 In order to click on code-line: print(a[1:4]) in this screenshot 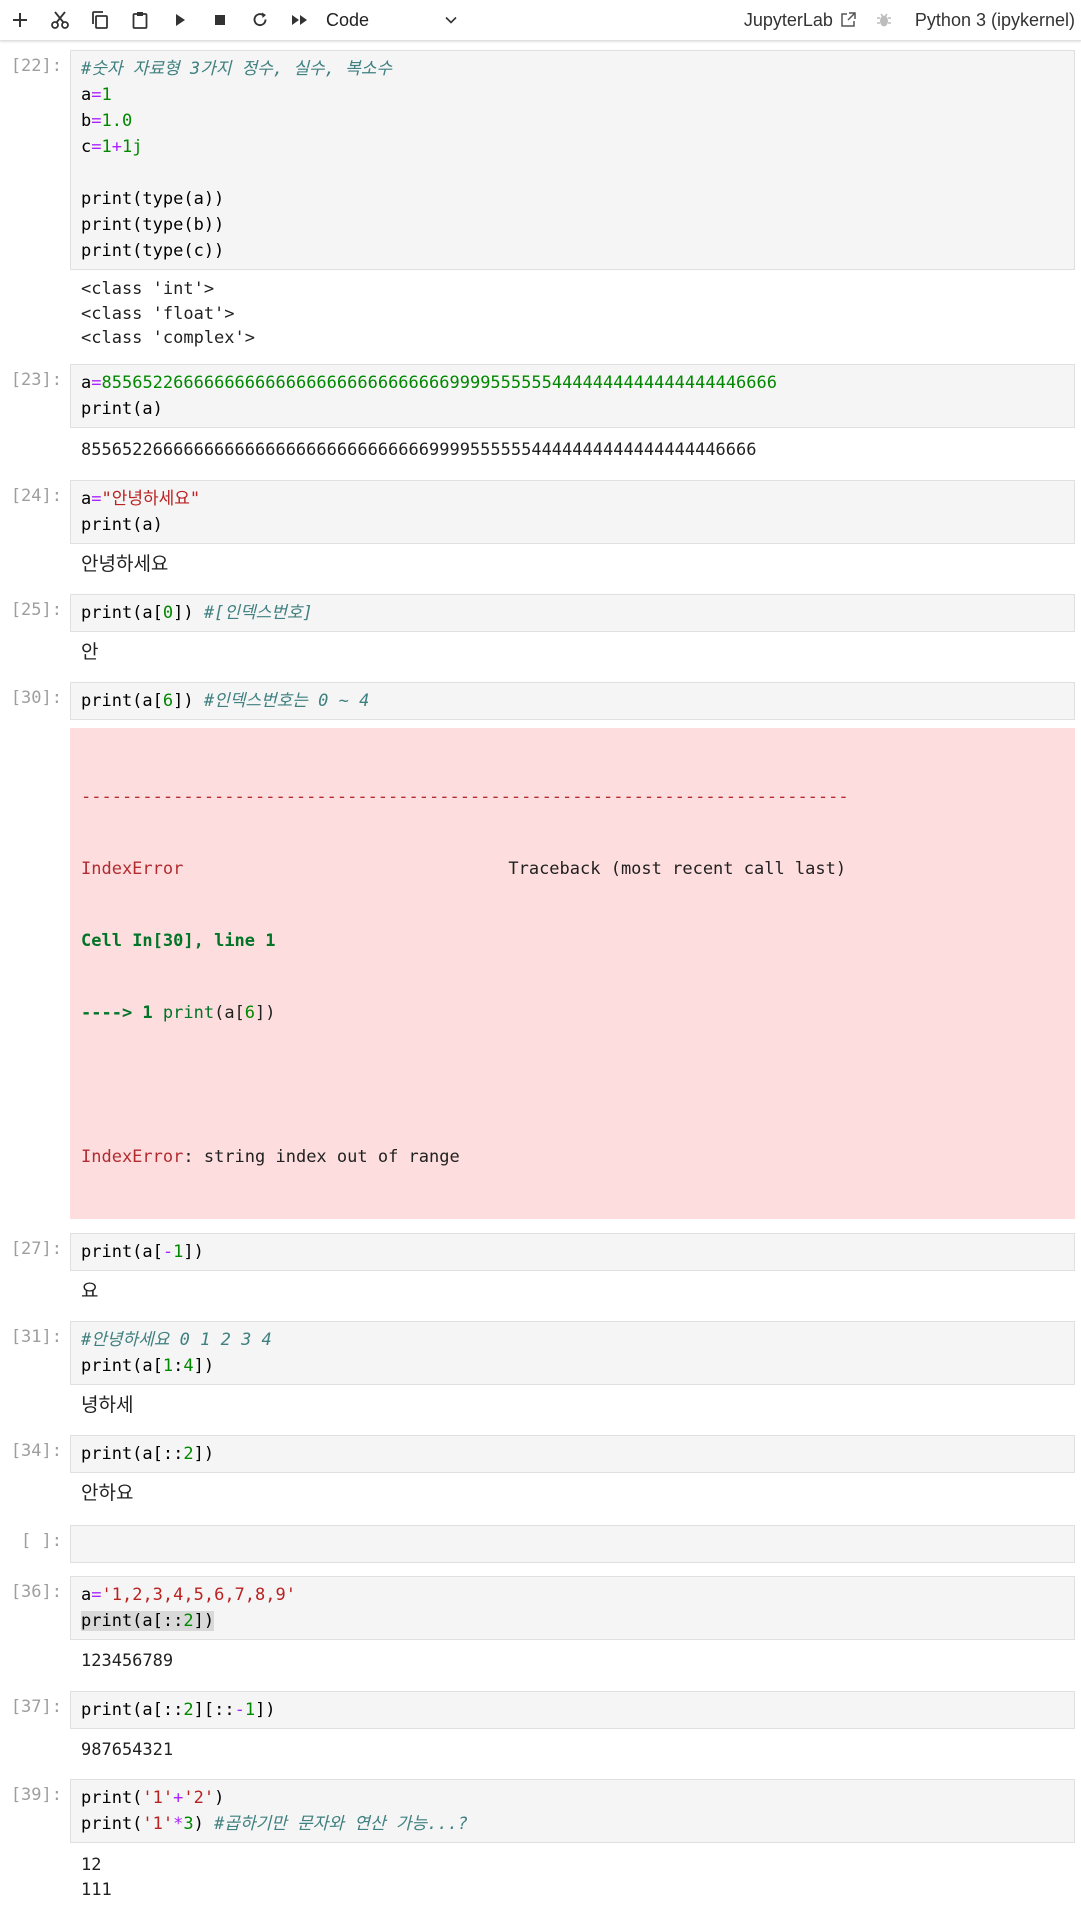, I will do `click(148, 1366)`.